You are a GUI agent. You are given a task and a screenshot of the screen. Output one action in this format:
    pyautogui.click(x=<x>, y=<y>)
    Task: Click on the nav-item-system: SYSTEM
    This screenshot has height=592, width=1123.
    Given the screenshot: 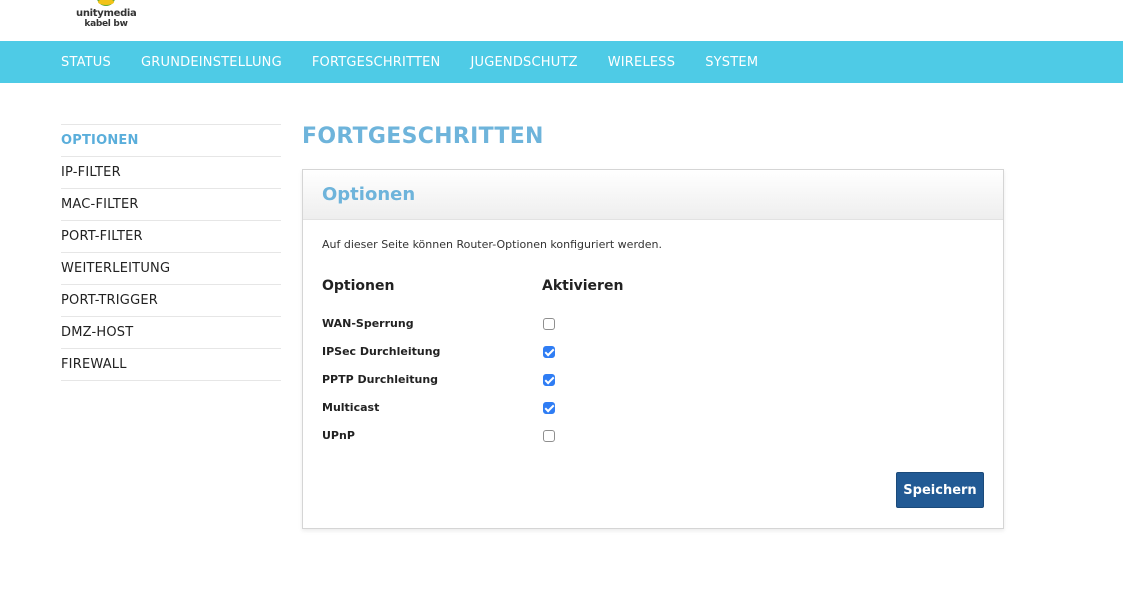 What is the action you would take?
    pyautogui.click(x=731, y=62)
    